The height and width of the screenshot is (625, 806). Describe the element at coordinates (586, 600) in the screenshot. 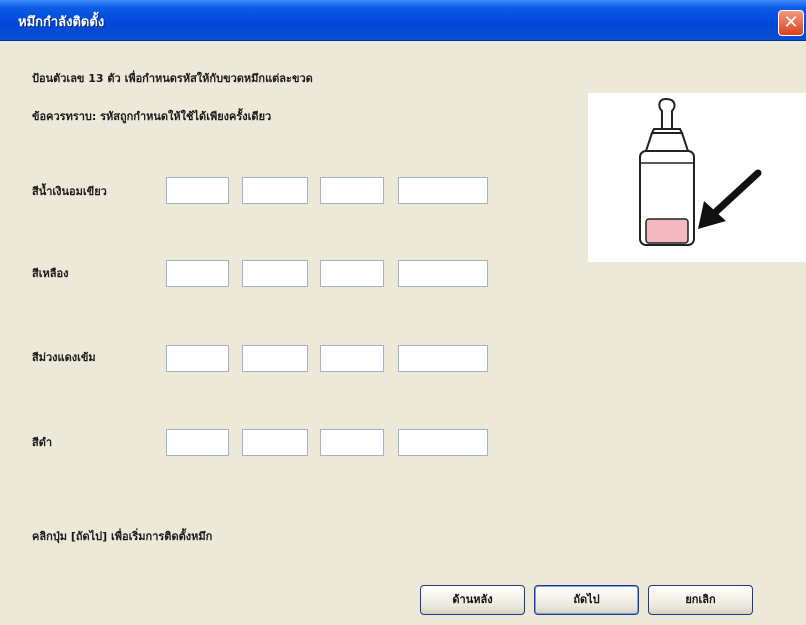

I see `next-button: ถัดไป` at that location.